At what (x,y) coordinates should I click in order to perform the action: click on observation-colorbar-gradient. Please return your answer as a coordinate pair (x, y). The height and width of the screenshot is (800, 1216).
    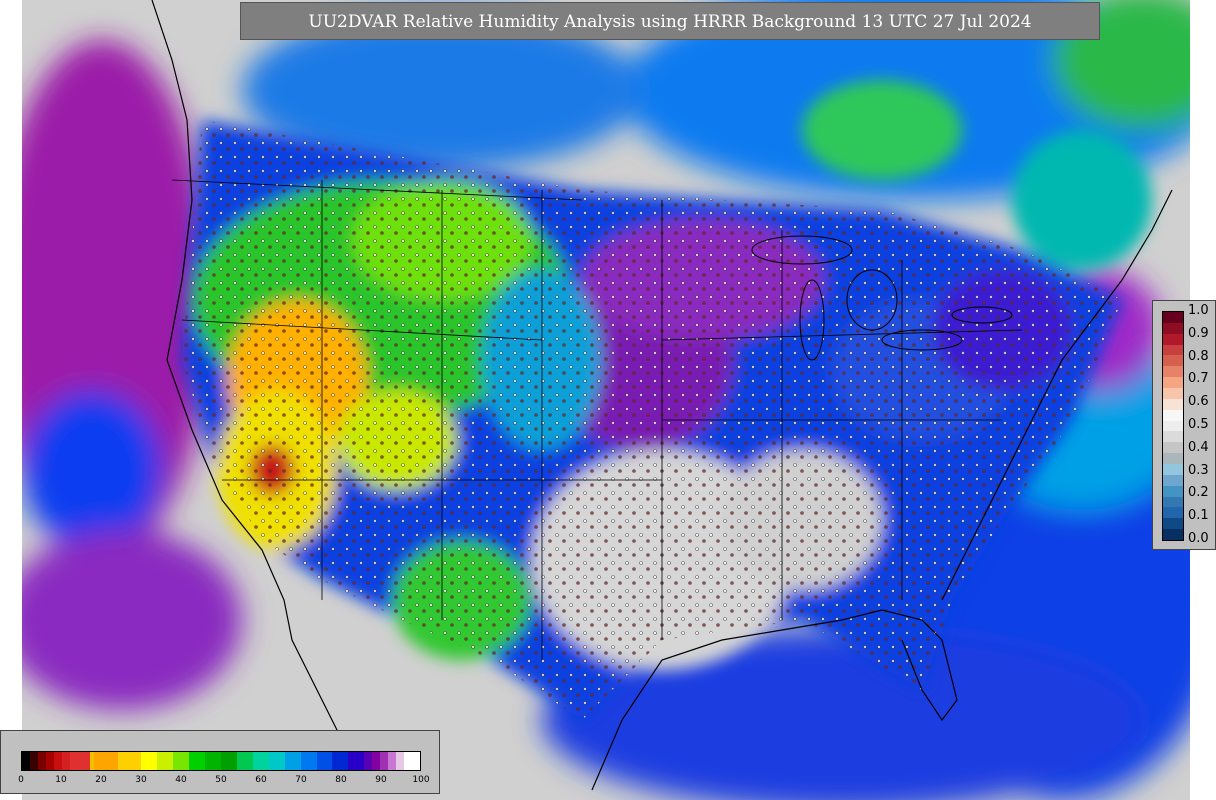
    Looking at the image, I should click on (1173, 426).